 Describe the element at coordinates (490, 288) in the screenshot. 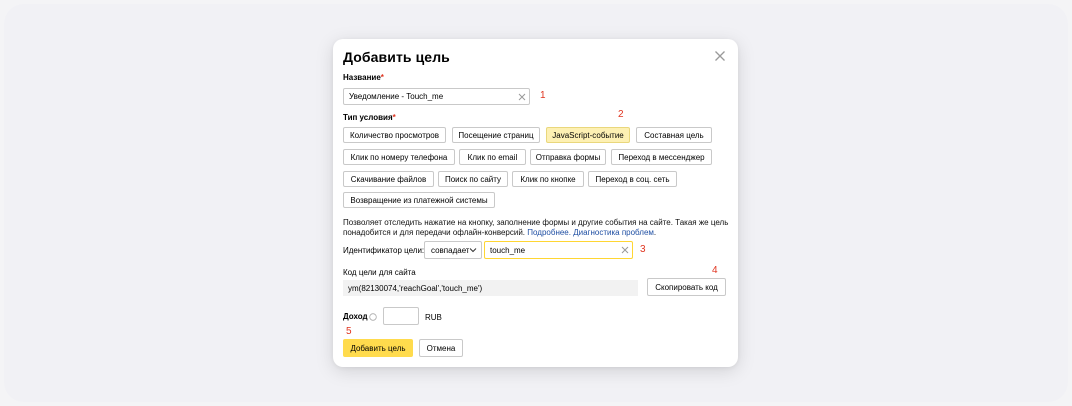

I see `goal-code-box: ym(82130074,'reachGoal','touch_me')` at that location.